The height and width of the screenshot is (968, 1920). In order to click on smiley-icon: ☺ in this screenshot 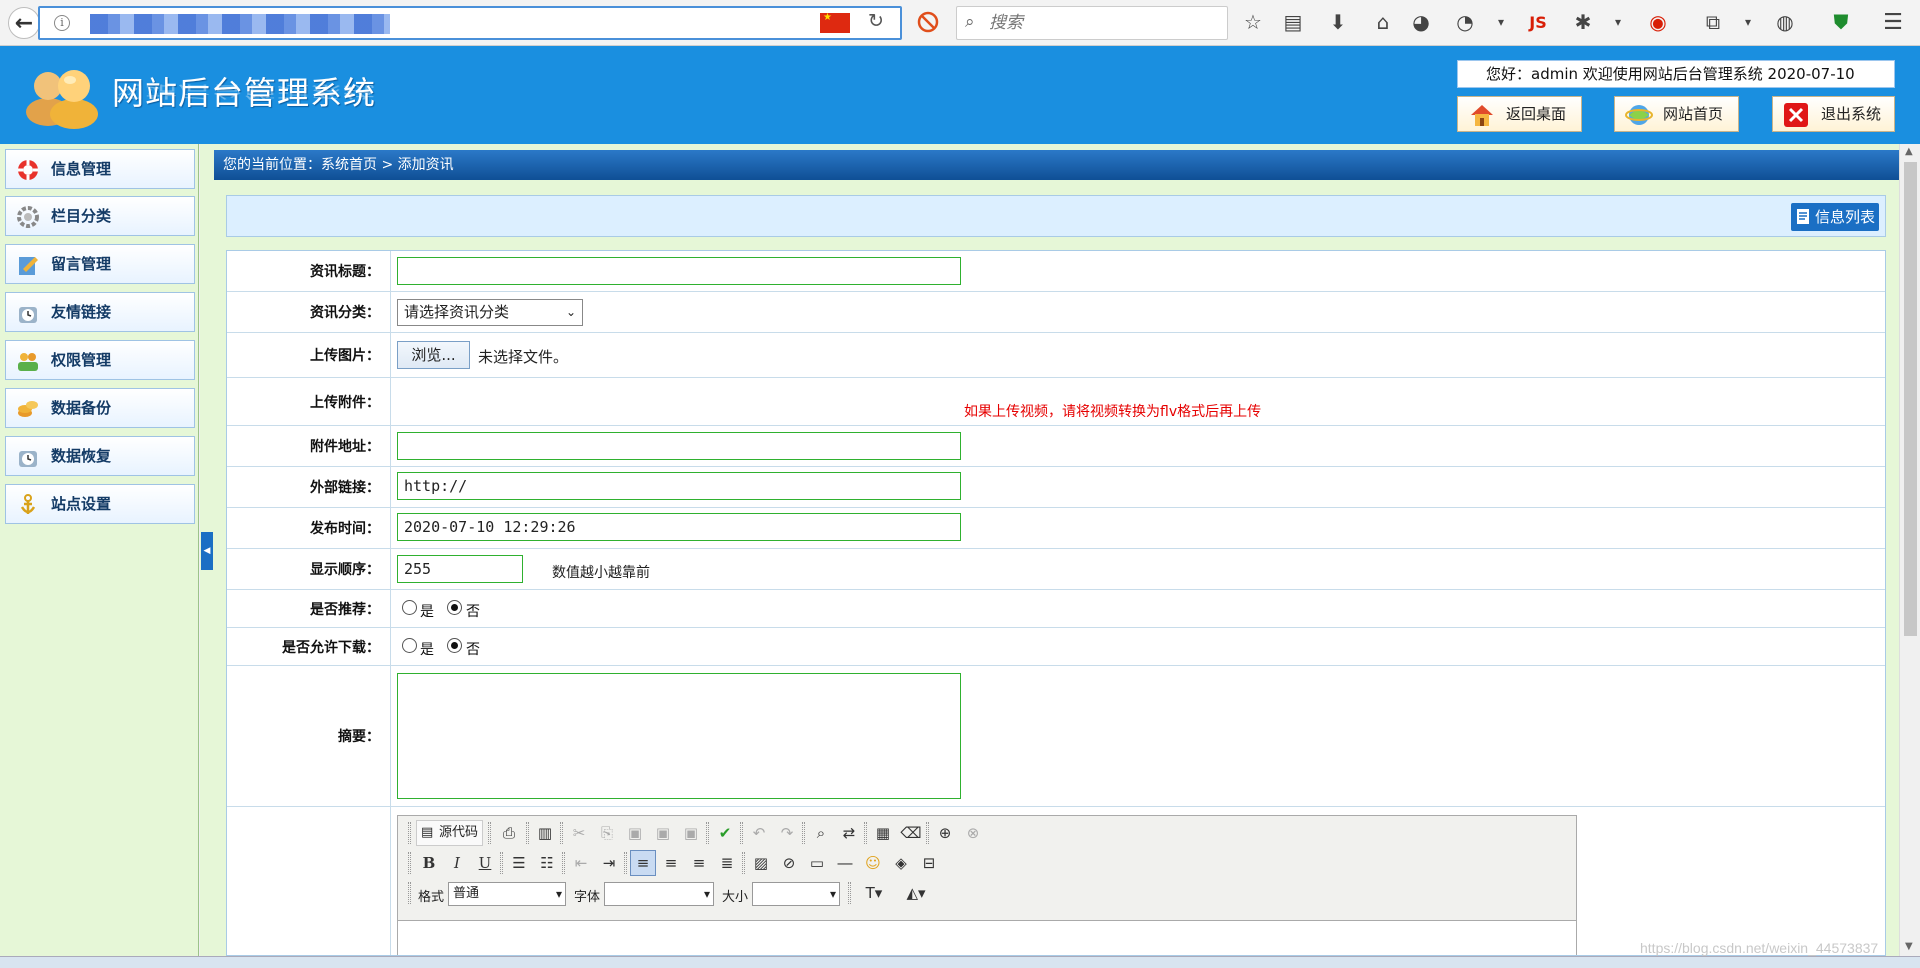, I will do `click(873, 863)`.